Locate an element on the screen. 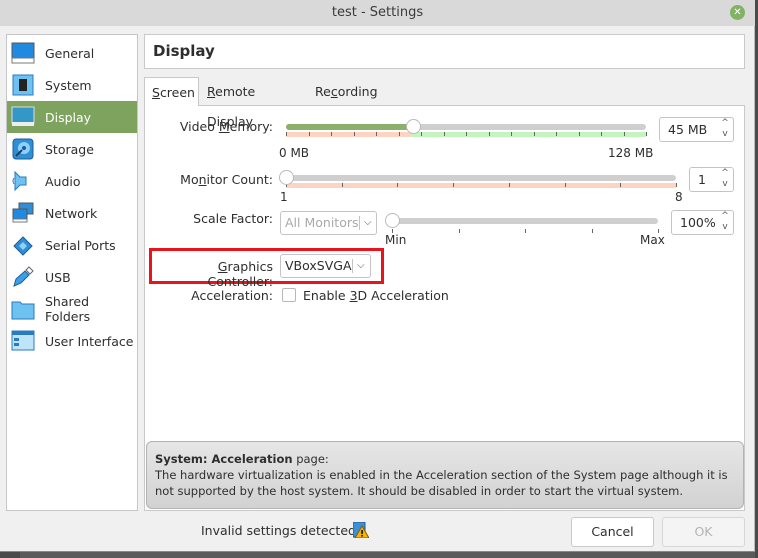 The width and height of the screenshot is (758, 558). sidebar-item-label: Audio is located at coordinates (63, 181).